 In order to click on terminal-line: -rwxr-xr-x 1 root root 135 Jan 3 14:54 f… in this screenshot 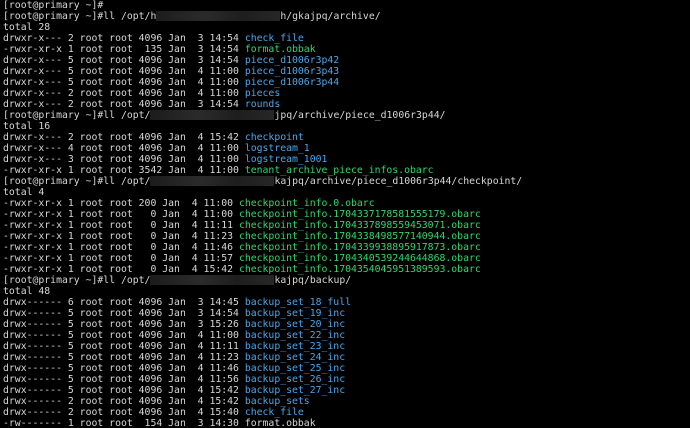, I will do `click(346, 49)`.